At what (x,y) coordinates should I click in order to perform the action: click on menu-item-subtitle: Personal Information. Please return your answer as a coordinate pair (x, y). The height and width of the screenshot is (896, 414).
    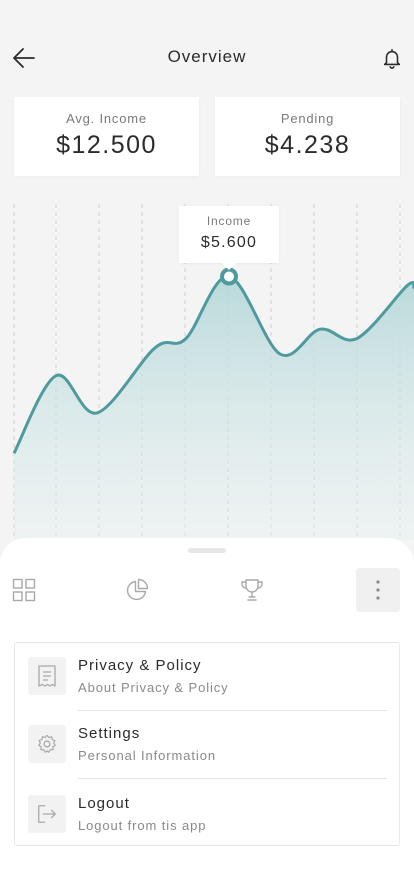
    Looking at the image, I should click on (147, 755).